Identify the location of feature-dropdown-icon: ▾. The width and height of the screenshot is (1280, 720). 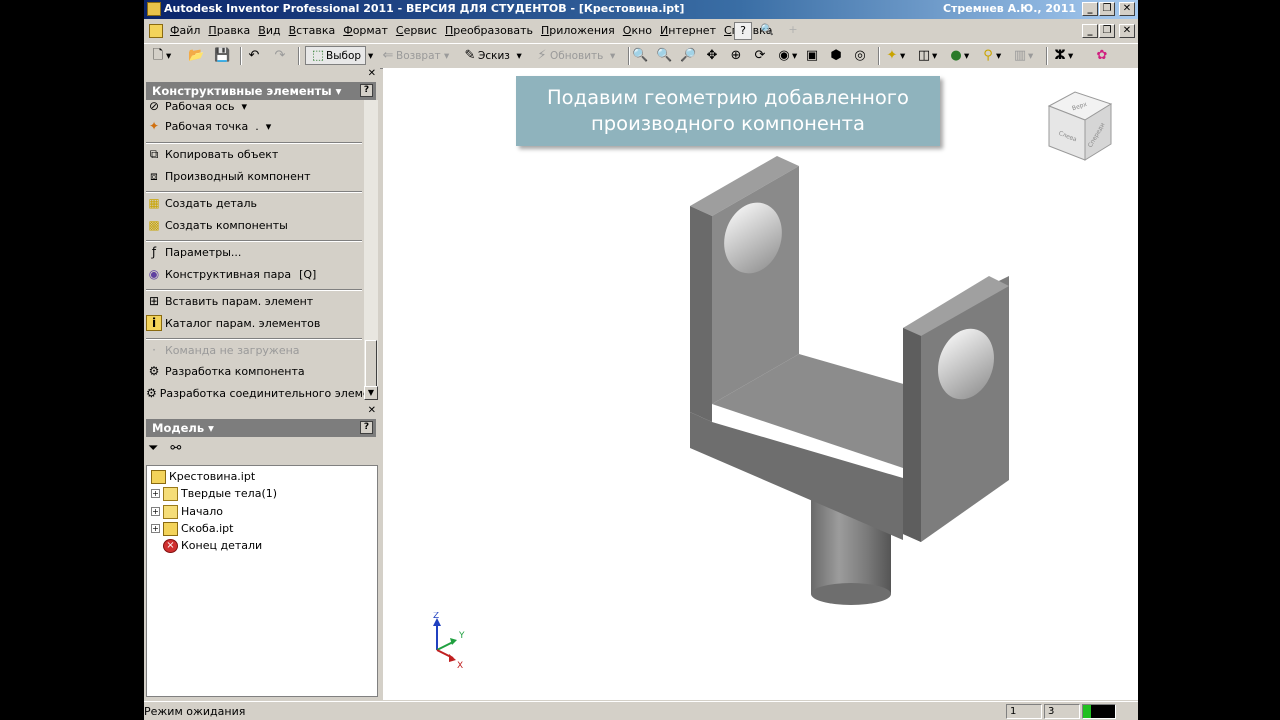
(241, 106).